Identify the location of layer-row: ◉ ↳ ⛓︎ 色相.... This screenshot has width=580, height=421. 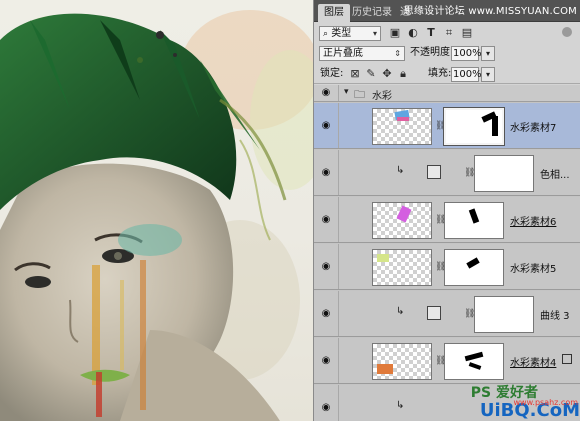
(447, 173).